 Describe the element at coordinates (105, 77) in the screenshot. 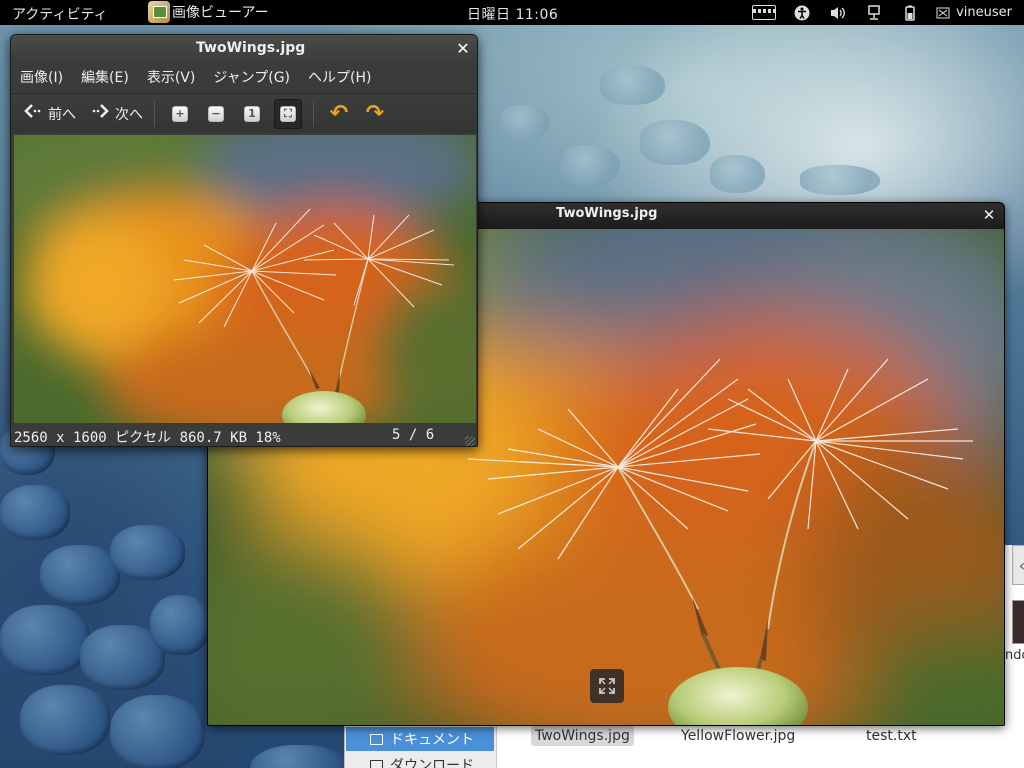

I see `menu-edit: 編集(E)` at that location.